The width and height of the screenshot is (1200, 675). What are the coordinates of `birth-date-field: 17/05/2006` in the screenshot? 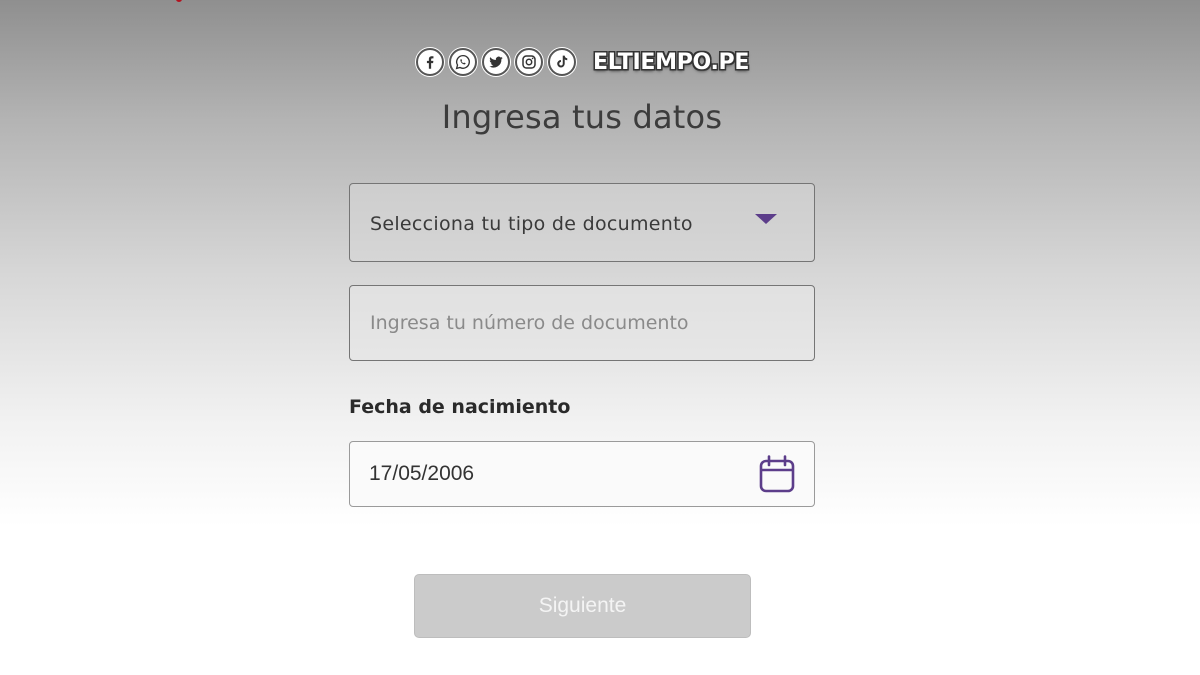 It's located at (582, 474).